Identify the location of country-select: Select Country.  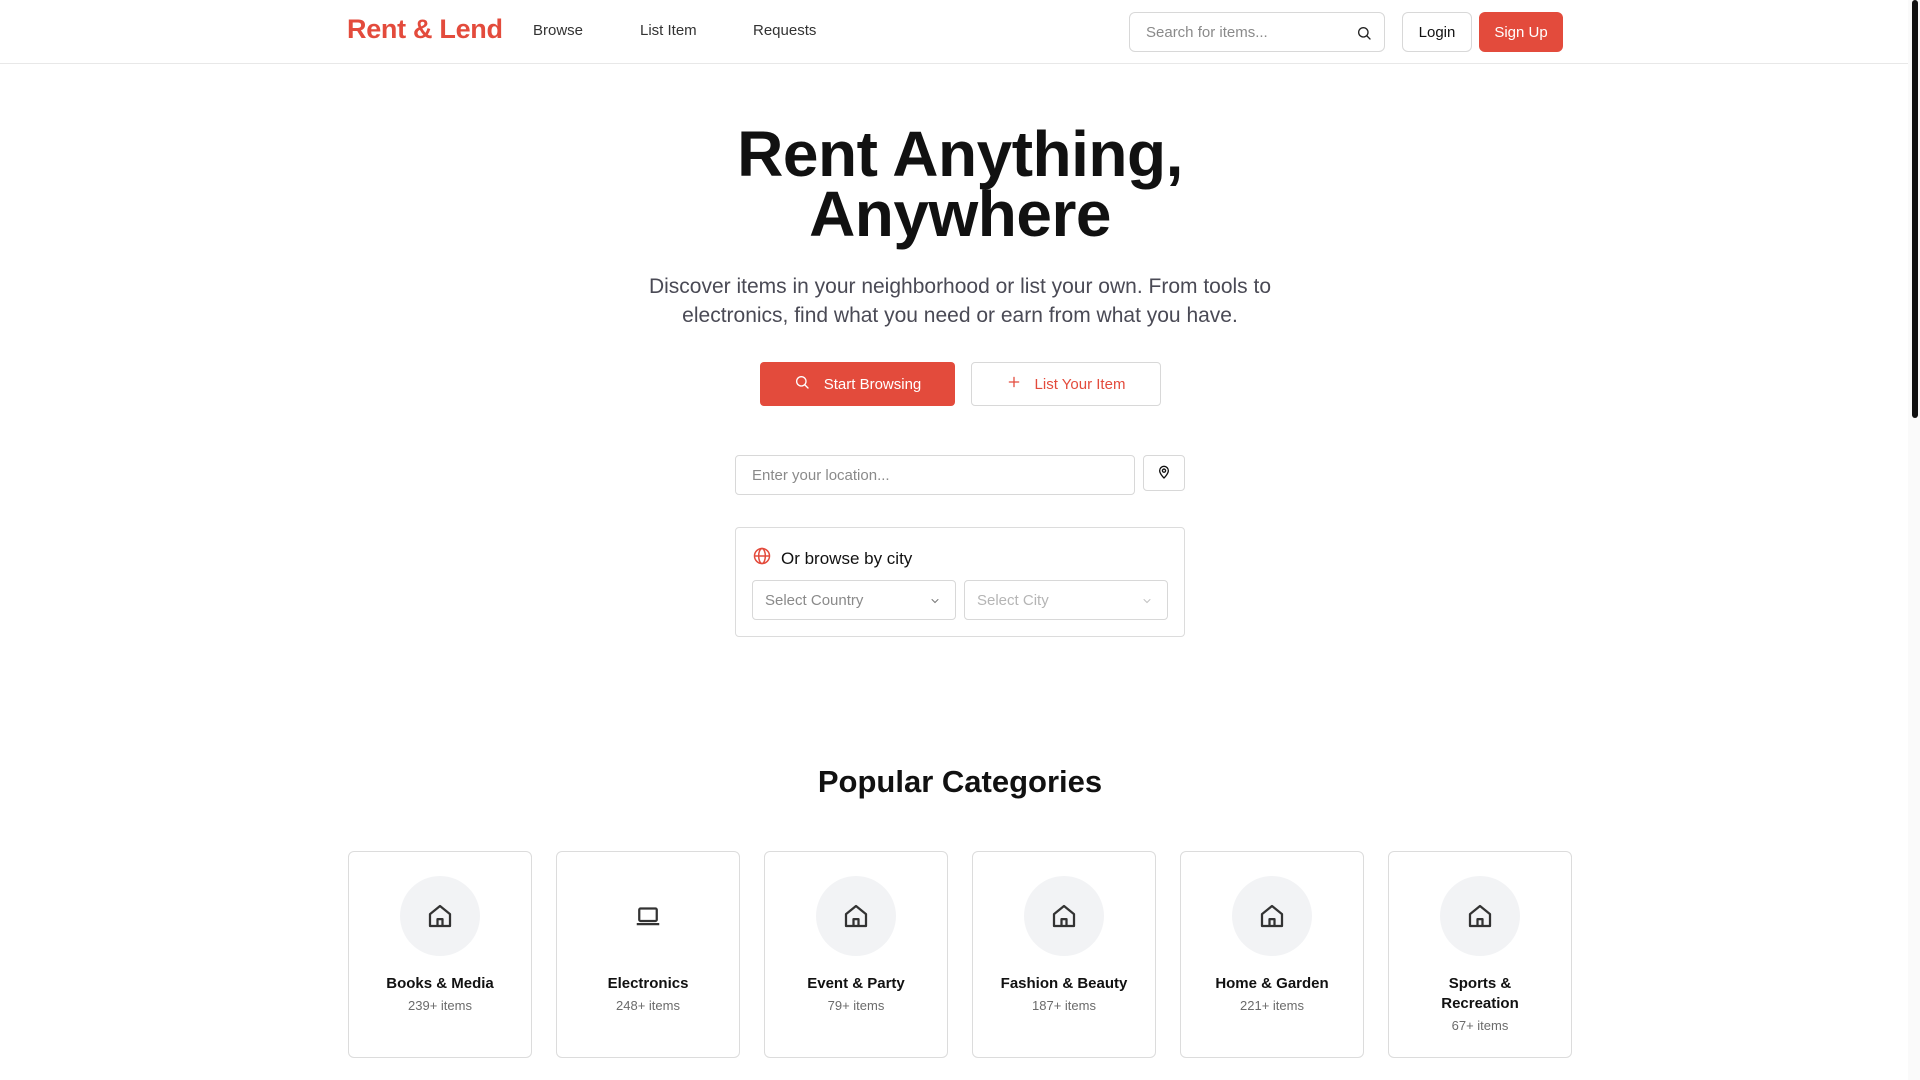
(854, 600).